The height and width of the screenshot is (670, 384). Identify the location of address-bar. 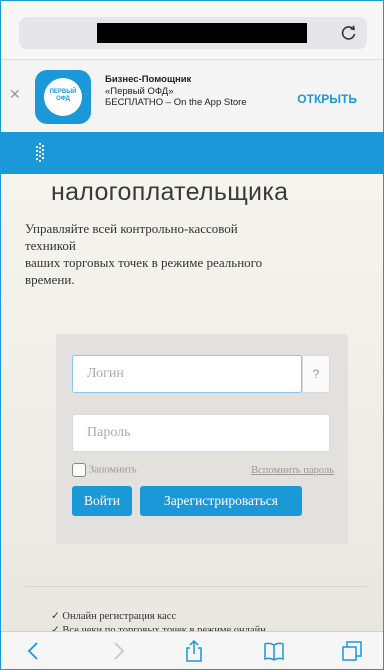
(192, 30).